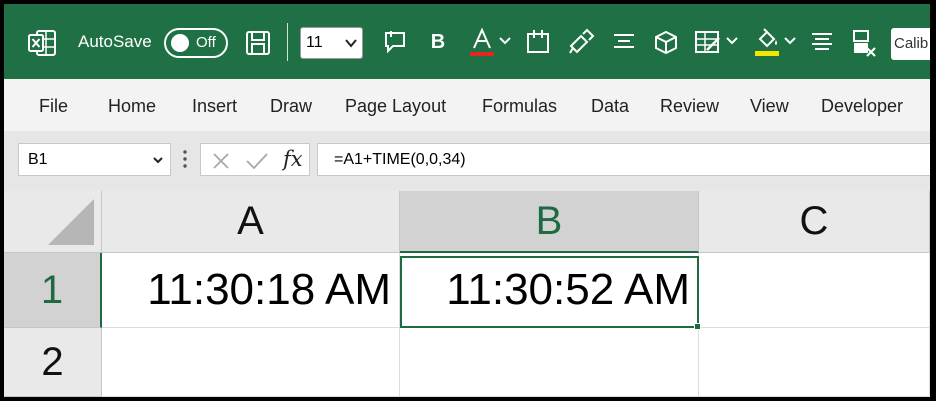 The height and width of the screenshot is (401, 936). I want to click on borders-icon, so click(538, 41).